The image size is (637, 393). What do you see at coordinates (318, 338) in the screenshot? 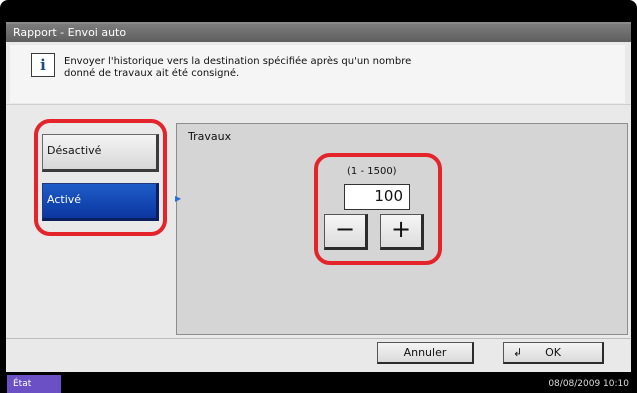
I see `footer-separator` at bounding box center [318, 338].